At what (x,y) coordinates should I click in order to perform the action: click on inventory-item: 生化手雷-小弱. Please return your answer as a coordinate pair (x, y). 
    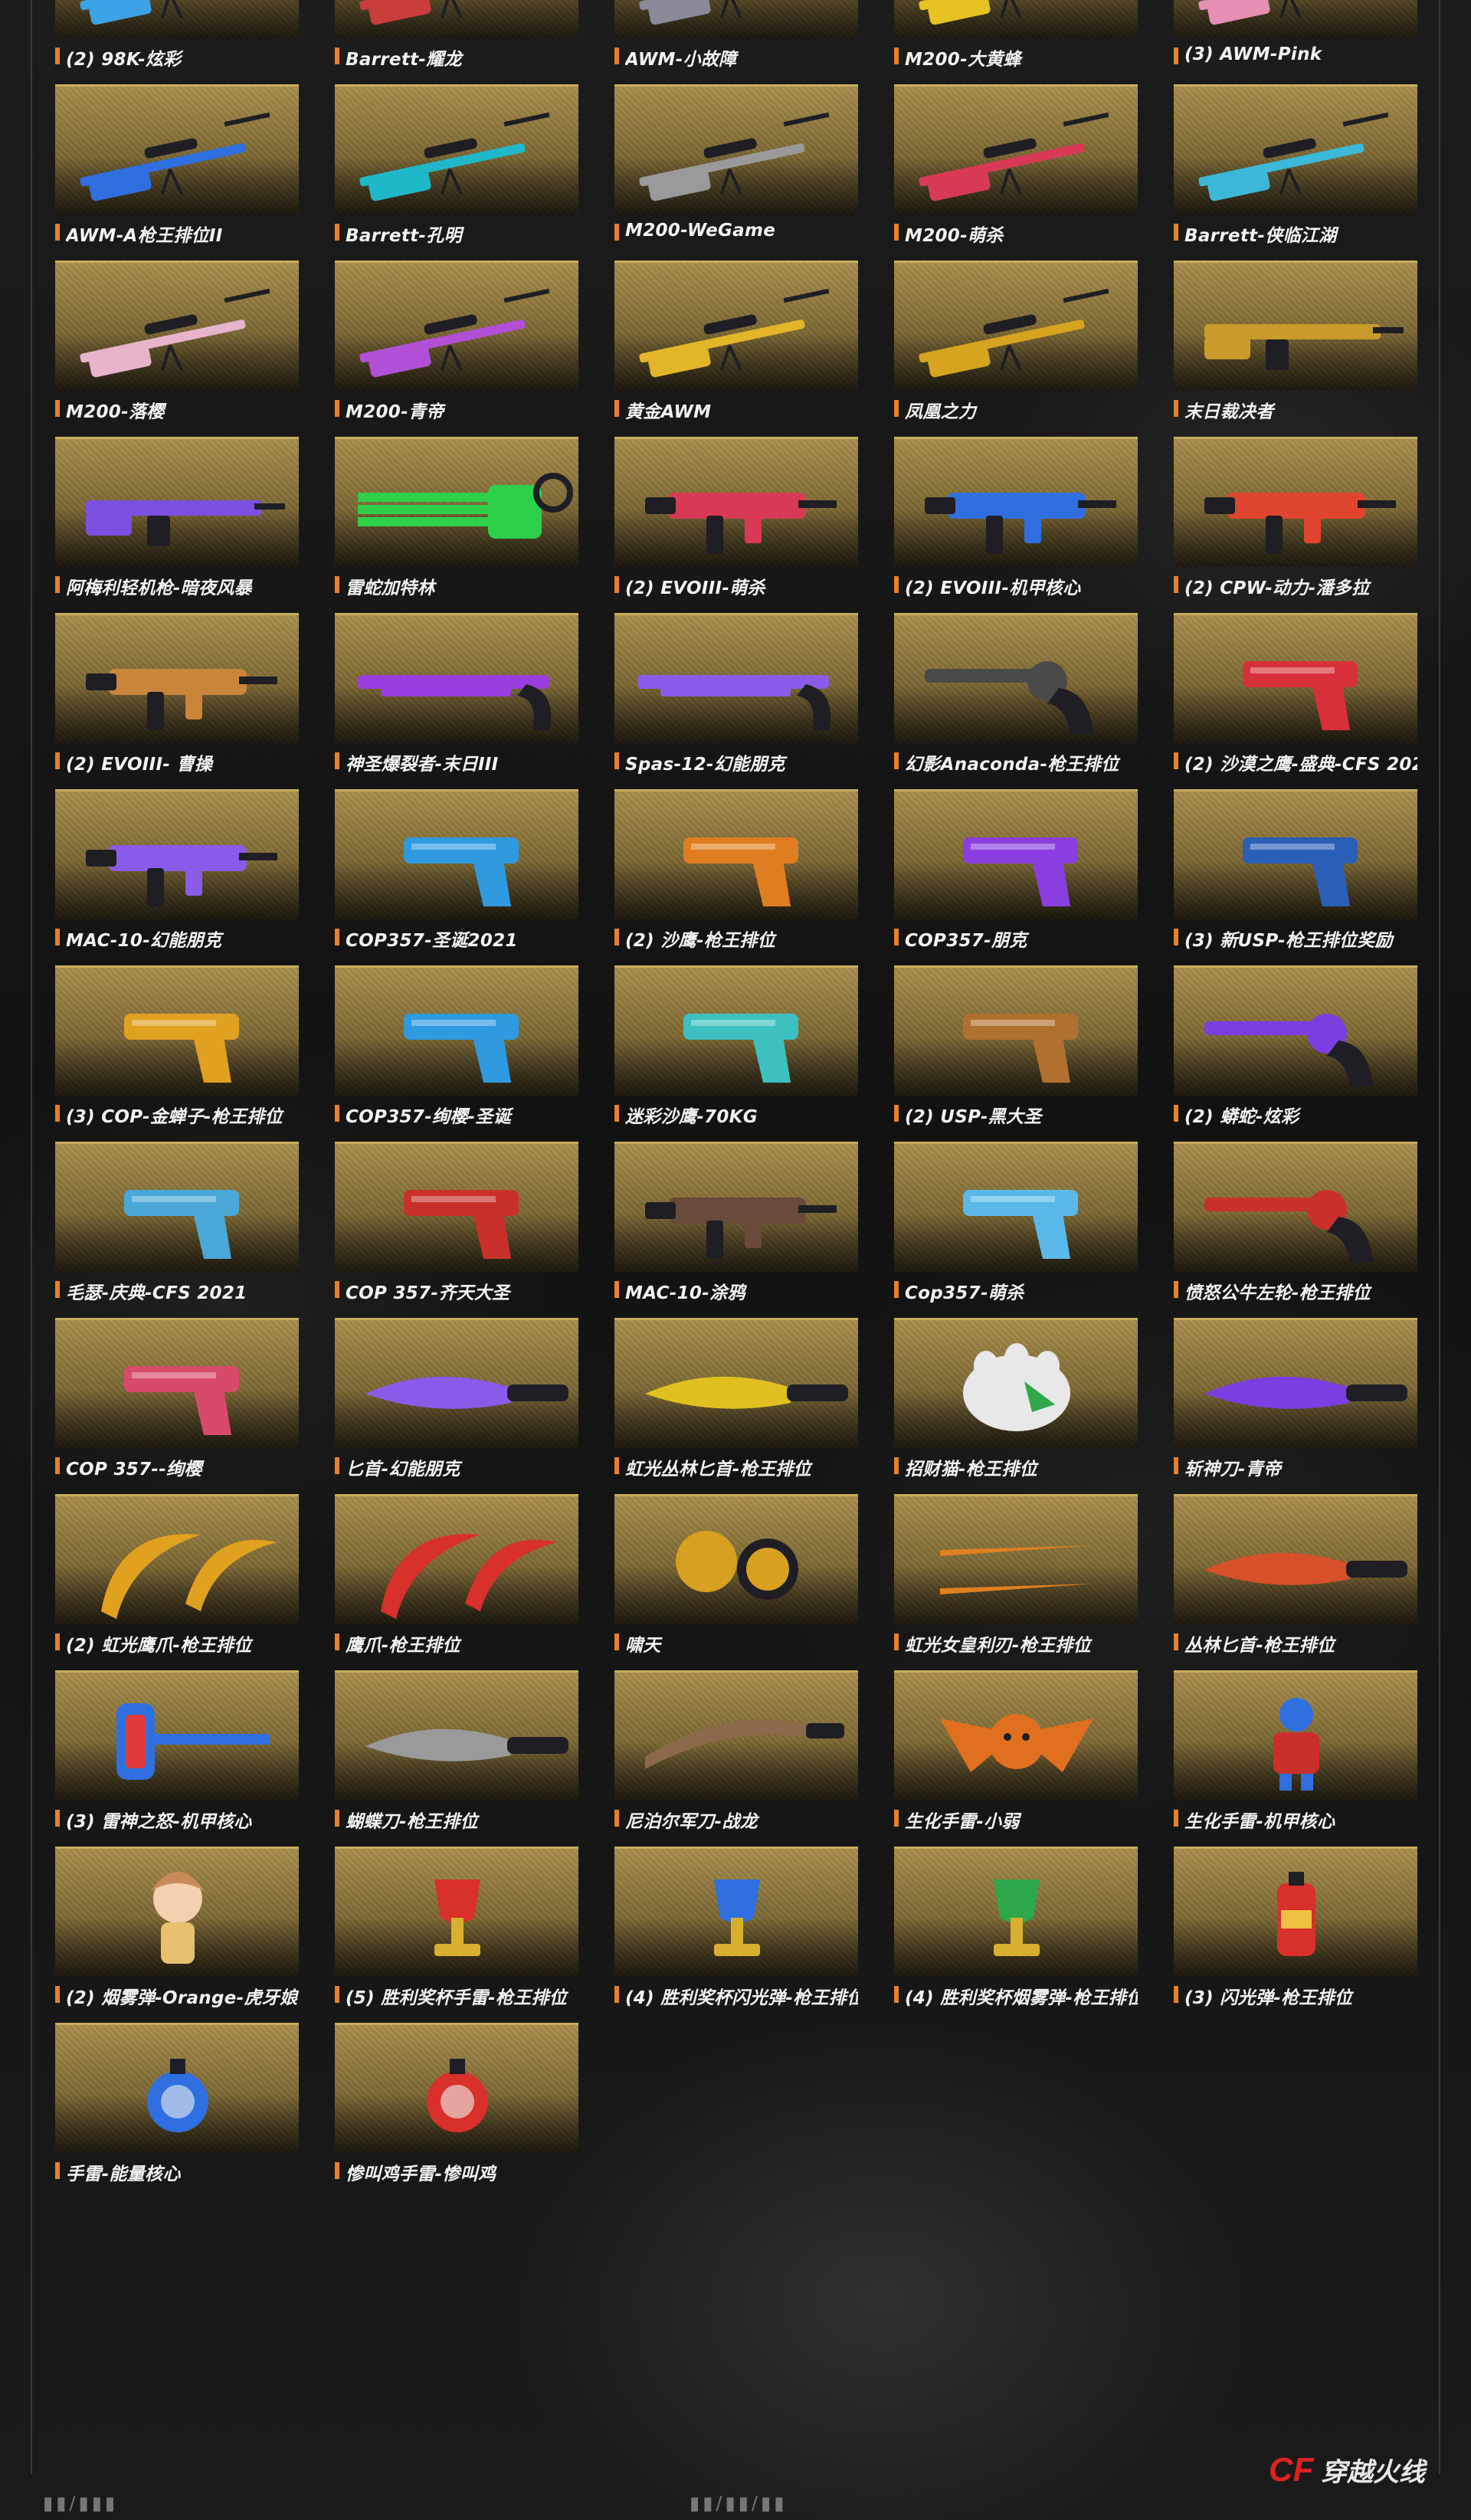
    Looking at the image, I should click on (1016, 1751).